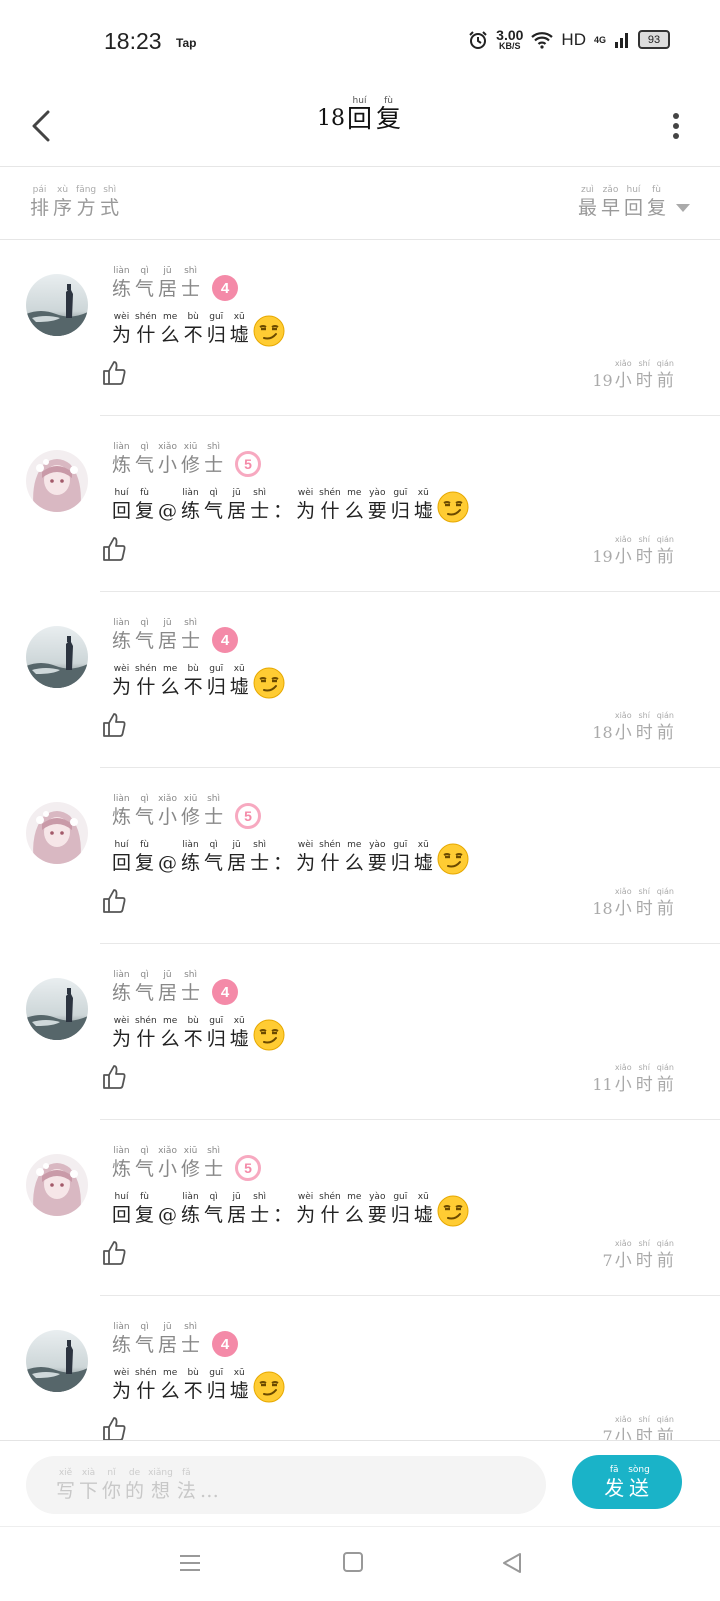  I want to click on ruby-char: guī 归, so click(216, 681).